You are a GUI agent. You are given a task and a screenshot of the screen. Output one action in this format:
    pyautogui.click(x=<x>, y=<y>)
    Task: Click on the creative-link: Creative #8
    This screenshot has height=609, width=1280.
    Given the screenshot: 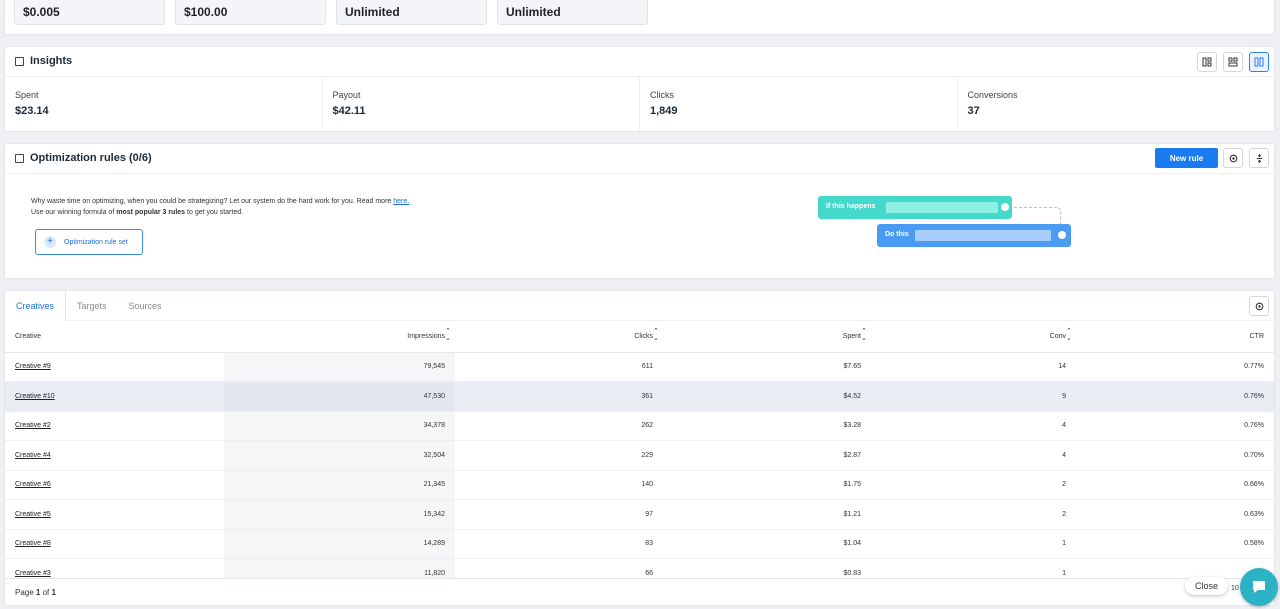 What is the action you would take?
    pyautogui.click(x=33, y=543)
    